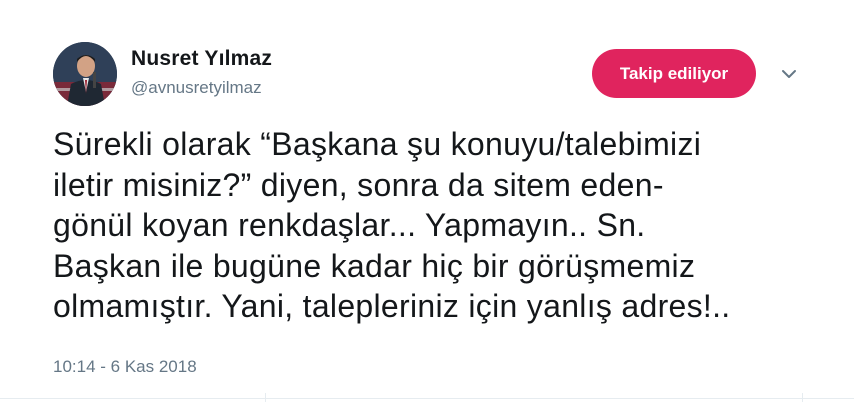 The height and width of the screenshot is (402, 854). I want to click on following-button: Takip ediliyor, so click(674, 73).